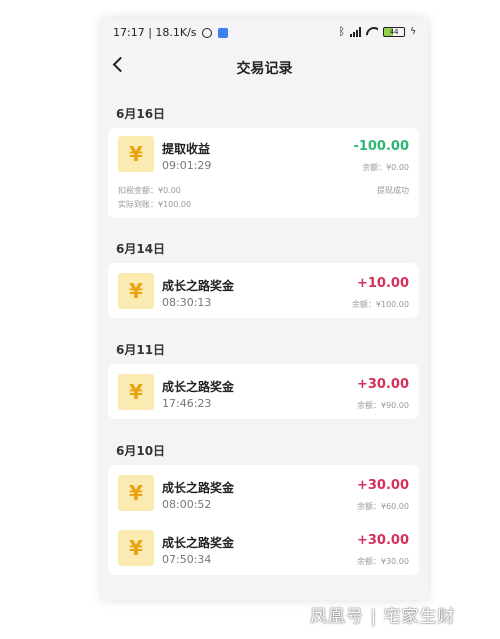  What do you see at coordinates (141, 350) in the screenshot?
I see `section-date: 6月11日` at bounding box center [141, 350].